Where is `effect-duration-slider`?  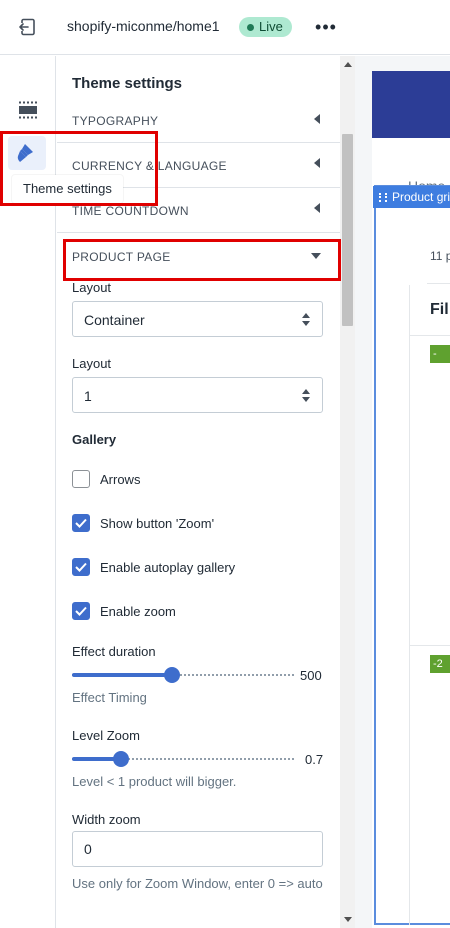
effect-duration-slider is located at coordinates (183, 675).